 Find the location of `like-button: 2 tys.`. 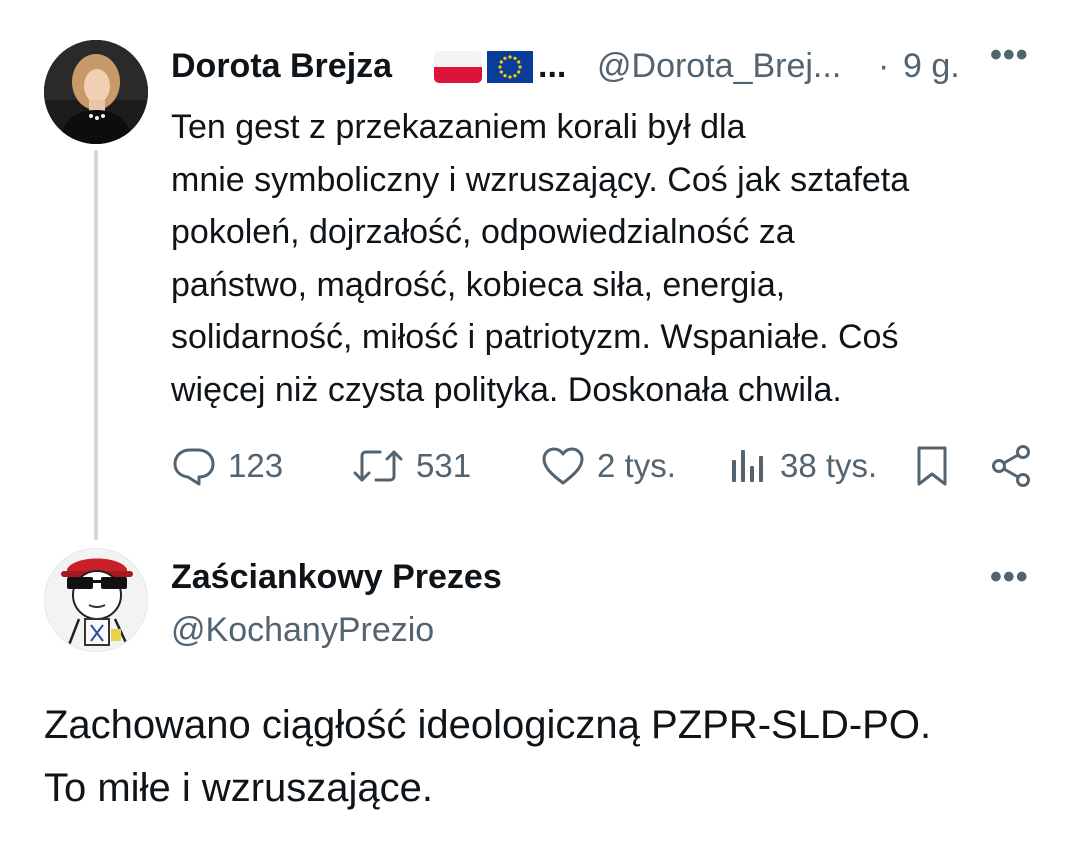

like-button: 2 tys. is located at coordinates (608, 466).